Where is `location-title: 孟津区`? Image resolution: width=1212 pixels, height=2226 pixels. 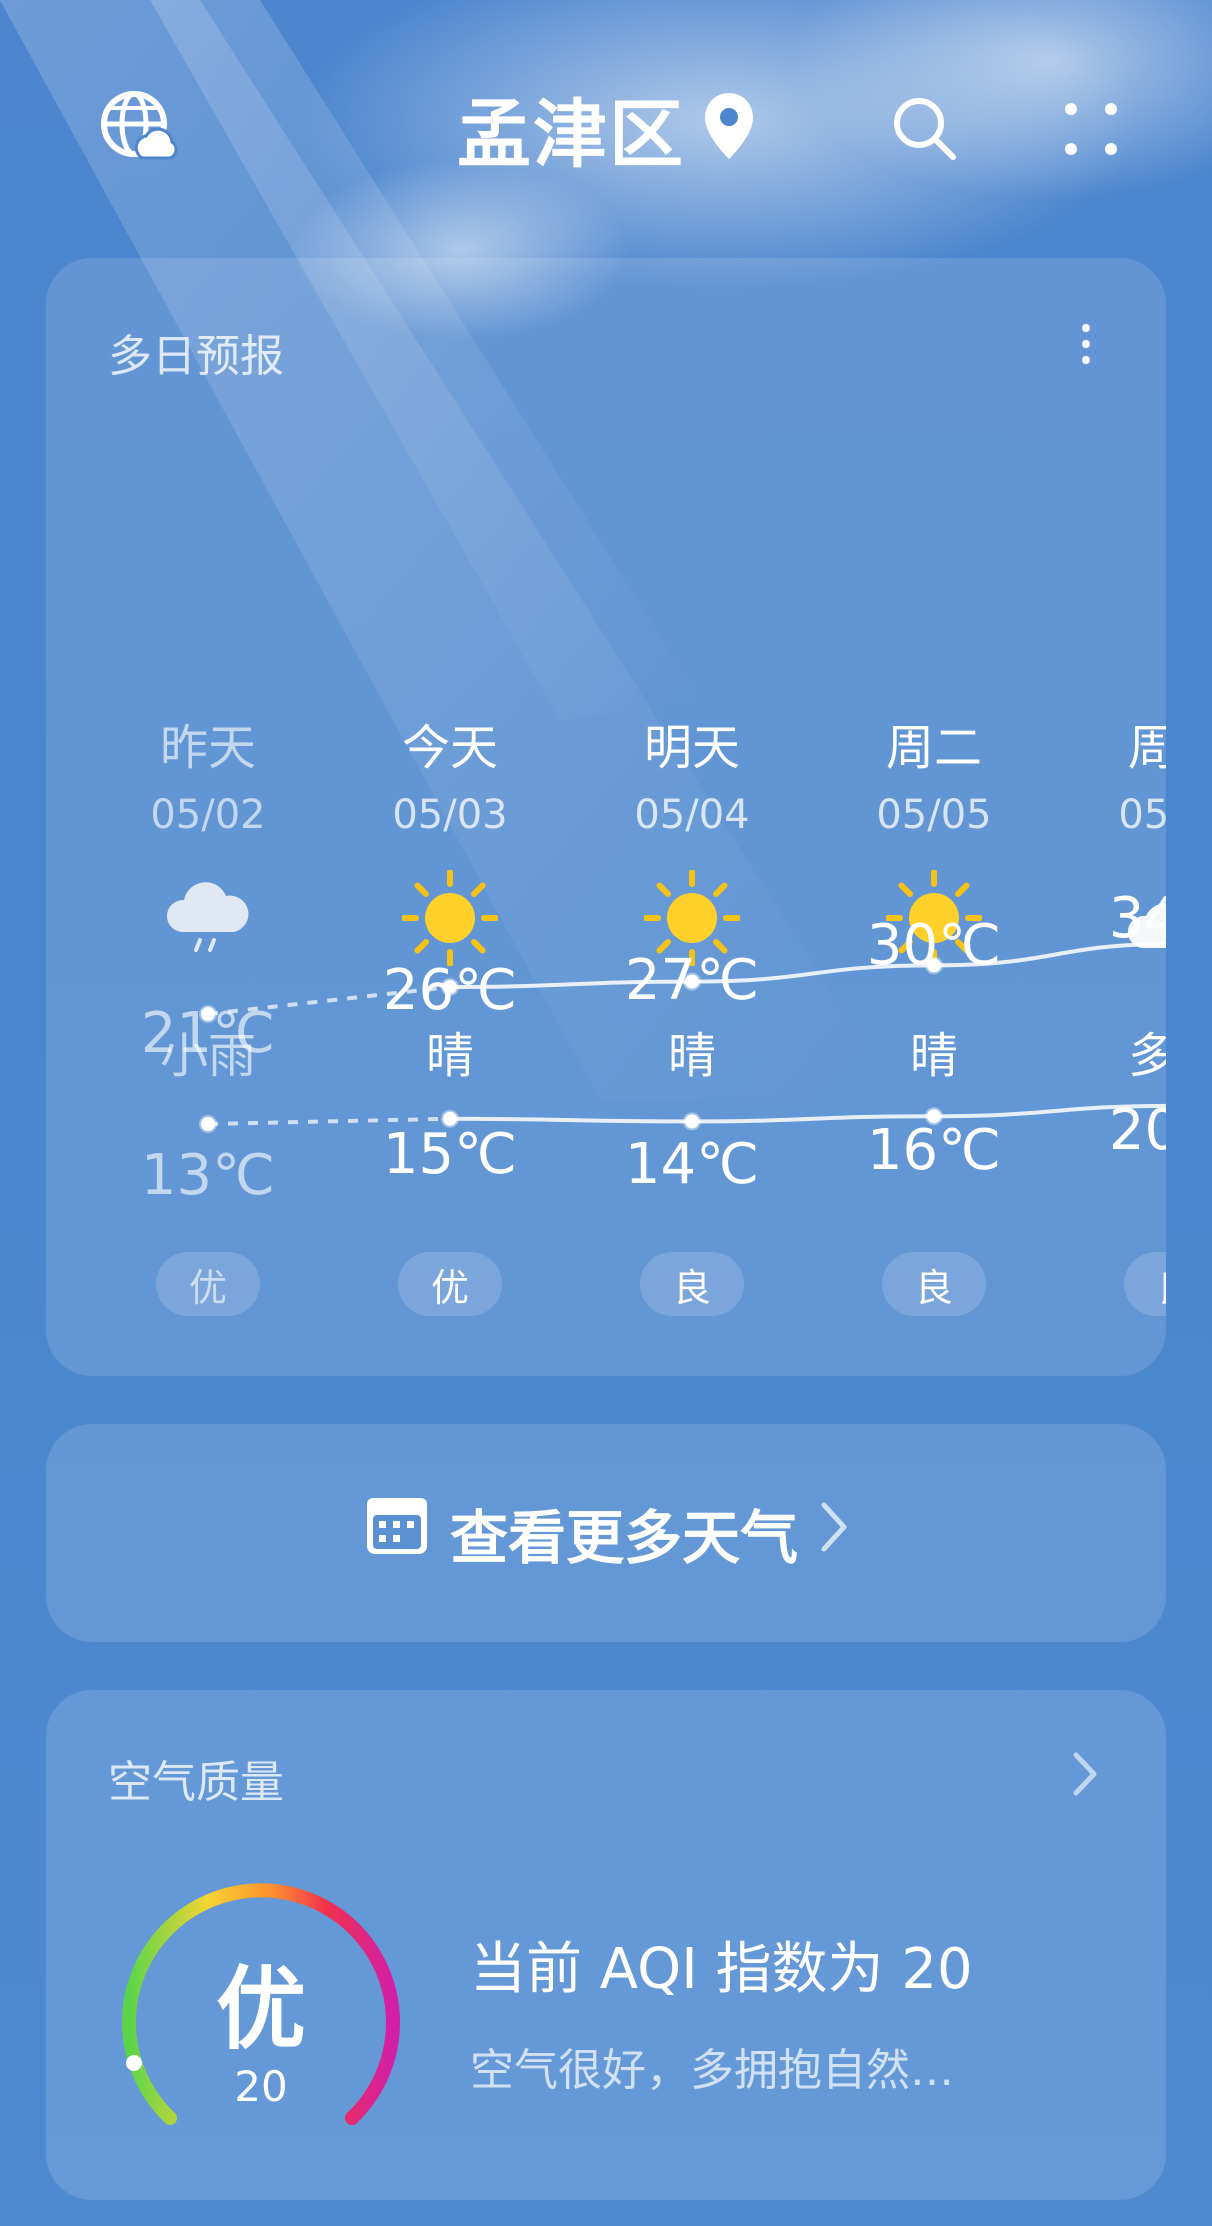
location-title: 孟津区 is located at coordinates (606, 128).